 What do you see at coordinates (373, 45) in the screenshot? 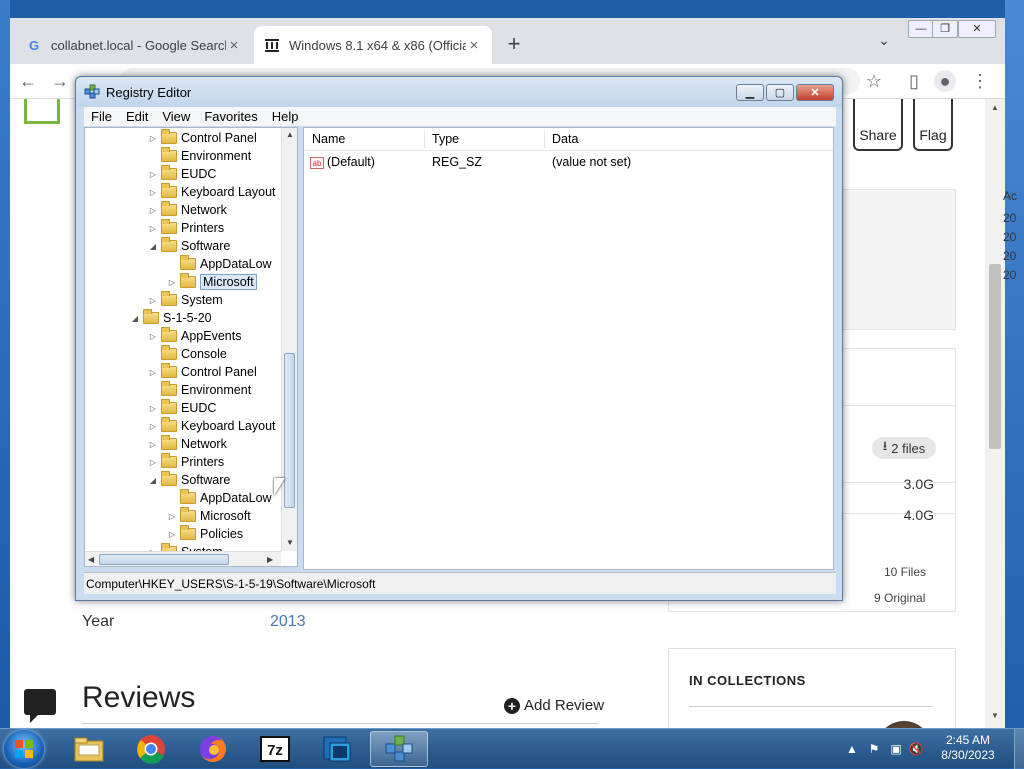
I see `tab-windows-81: Windows 8.1 x64 & x86 (Official ×` at bounding box center [373, 45].